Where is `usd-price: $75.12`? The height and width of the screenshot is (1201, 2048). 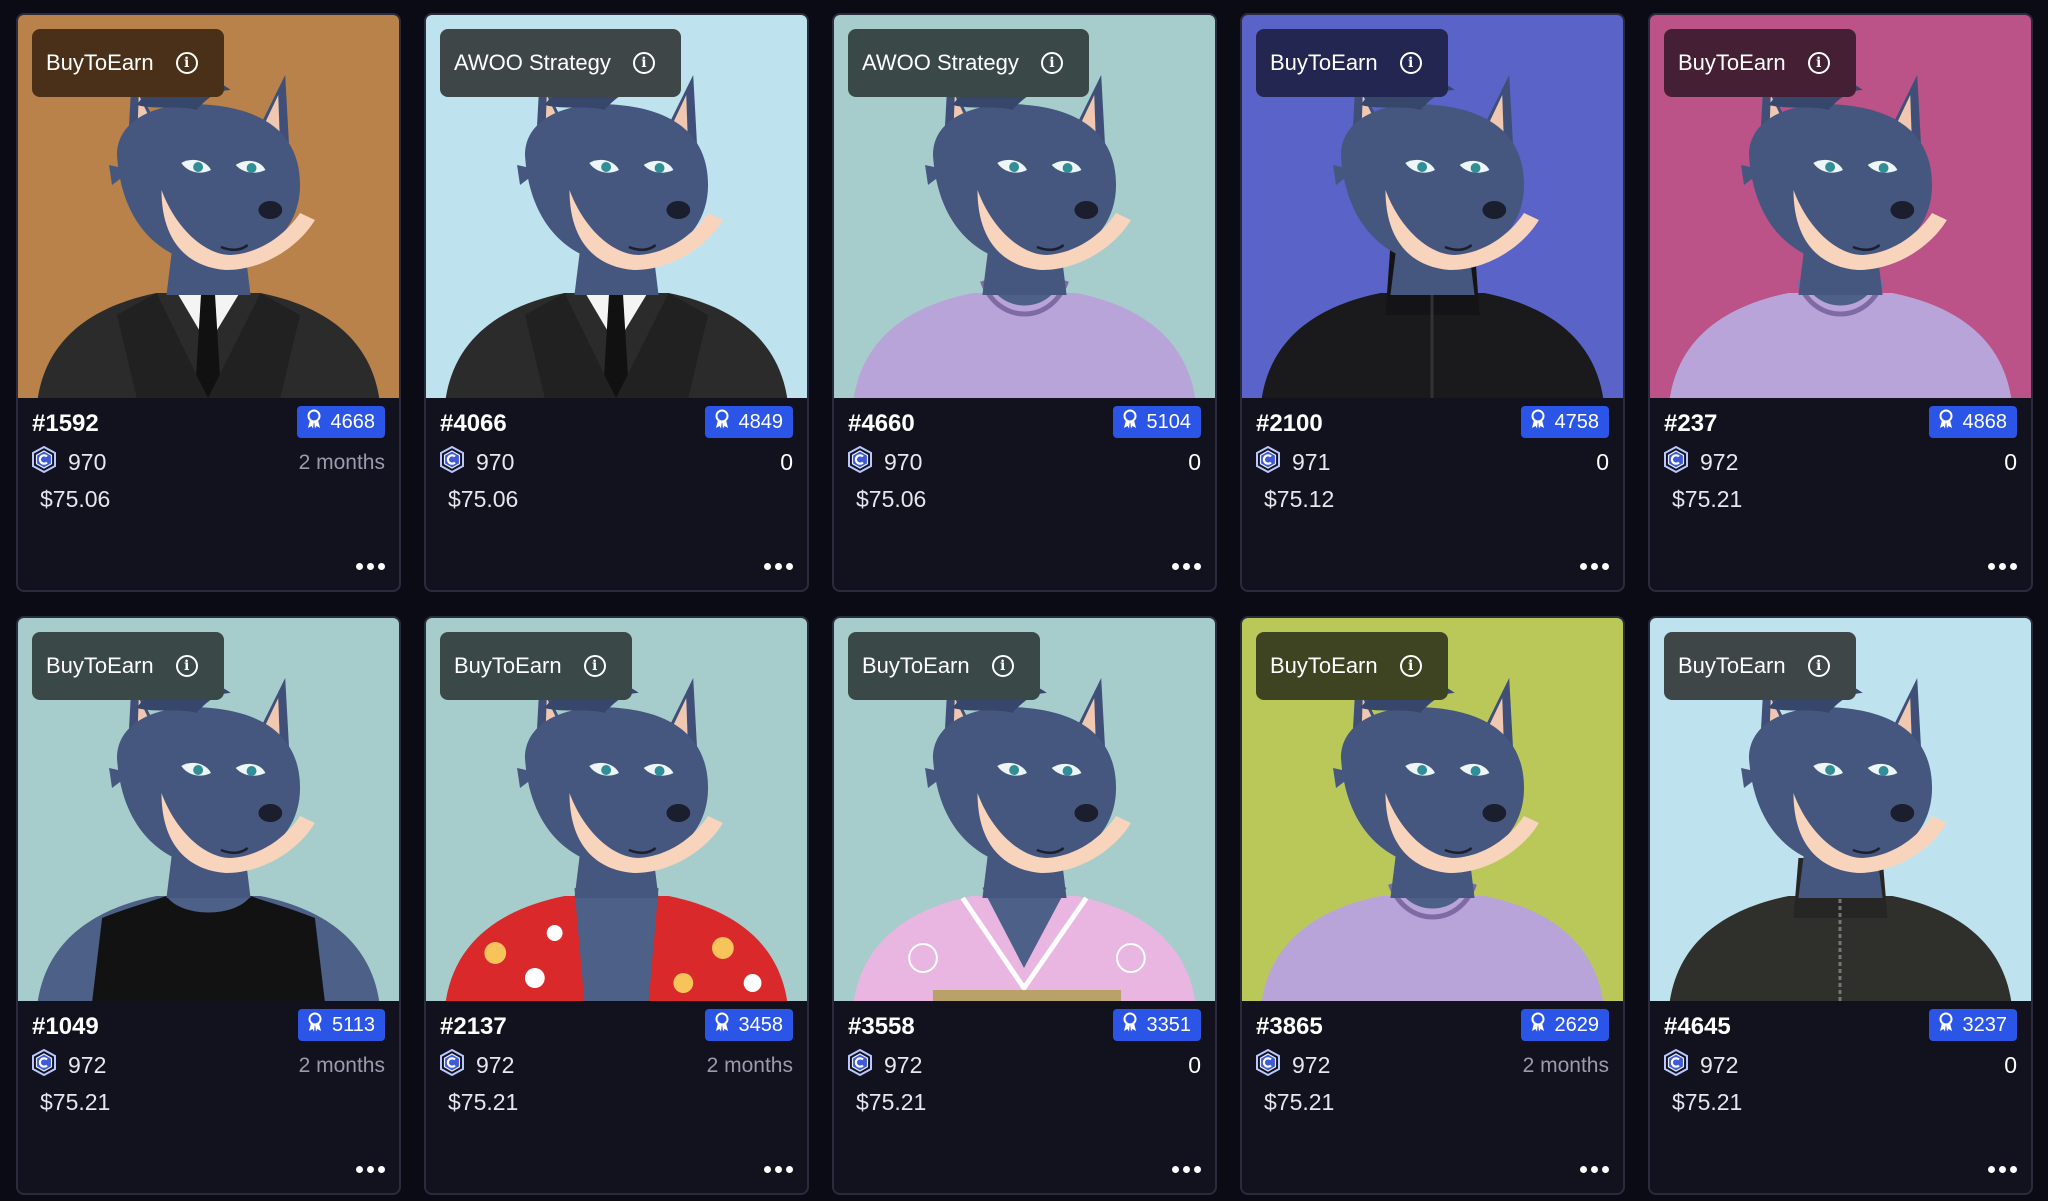
usd-price: $75.12 is located at coordinates (1299, 499).